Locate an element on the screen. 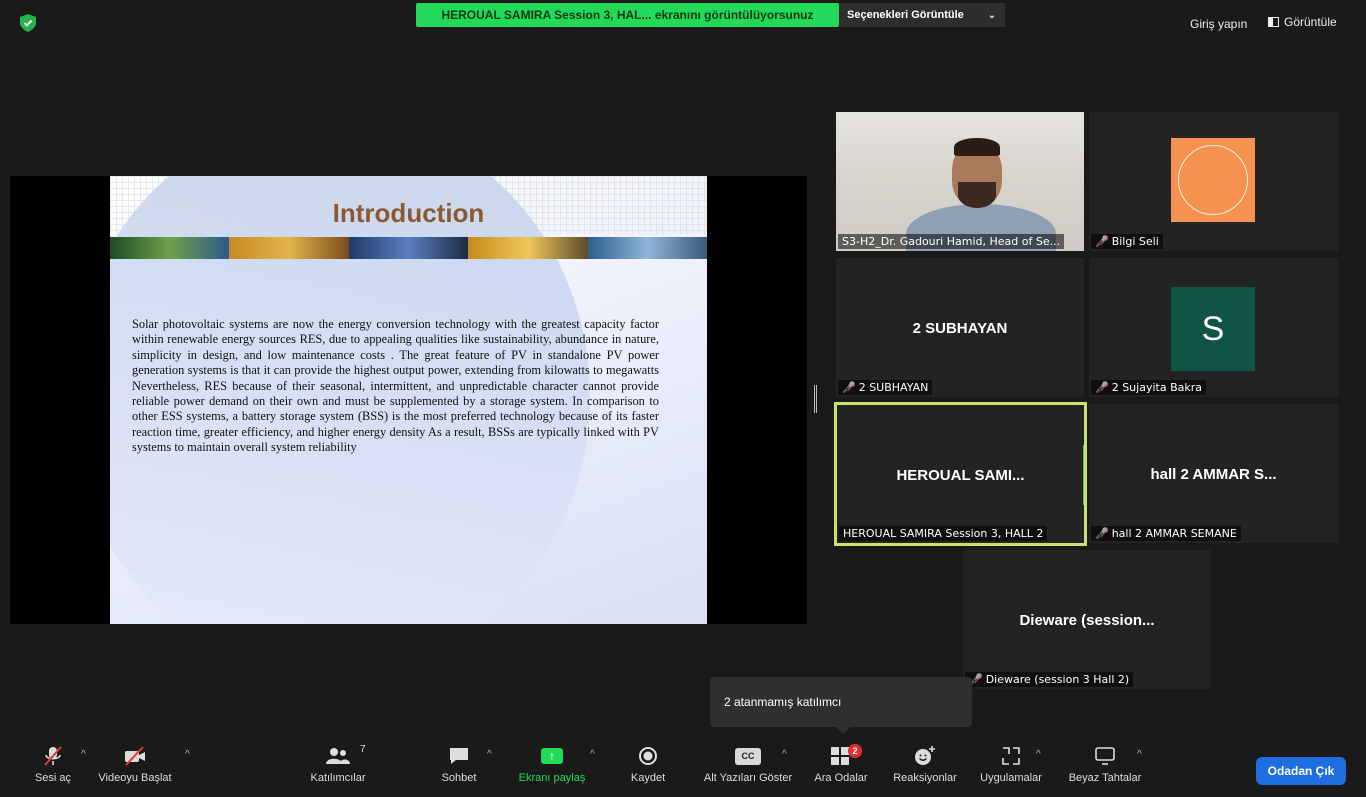  participant-name: 2 Sujayita Bakra is located at coordinates (1156, 387).